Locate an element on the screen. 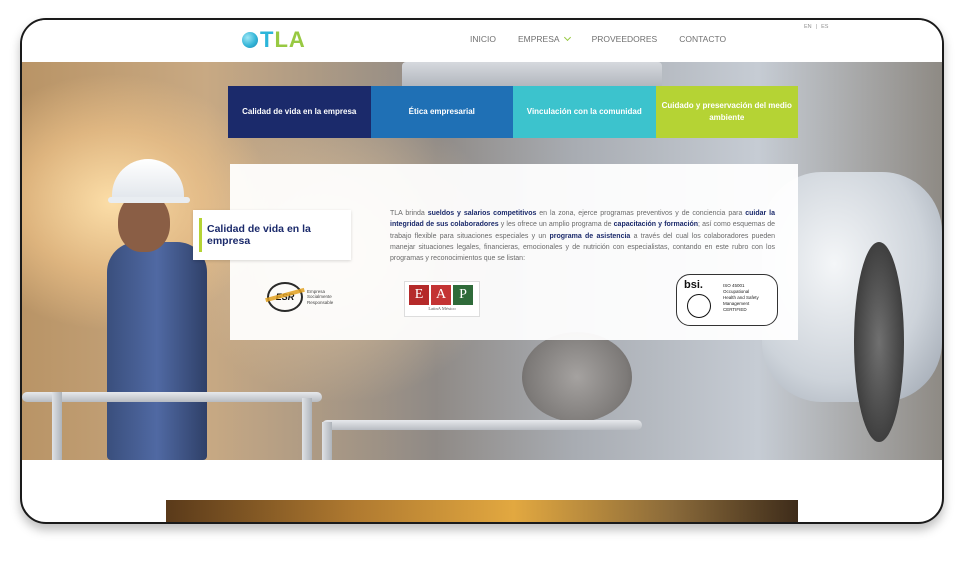 This screenshot has height=565, width=960. tab-etica-empresarial: Ética empresarial is located at coordinates (441, 112).